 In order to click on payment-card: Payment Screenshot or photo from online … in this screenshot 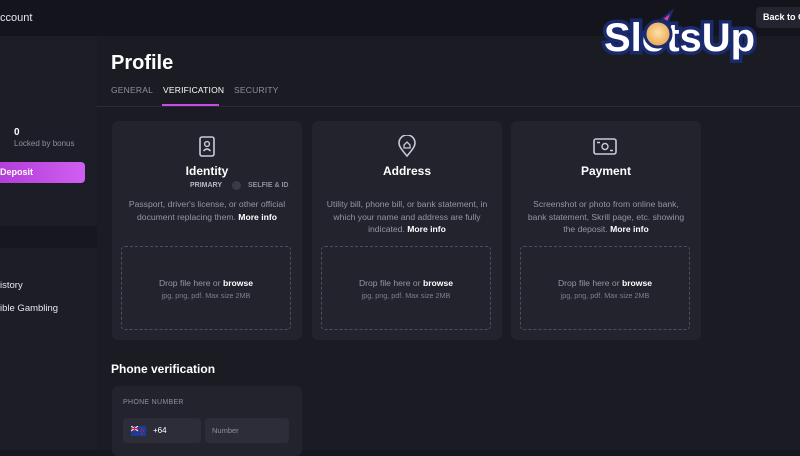, I will do `click(606, 230)`.